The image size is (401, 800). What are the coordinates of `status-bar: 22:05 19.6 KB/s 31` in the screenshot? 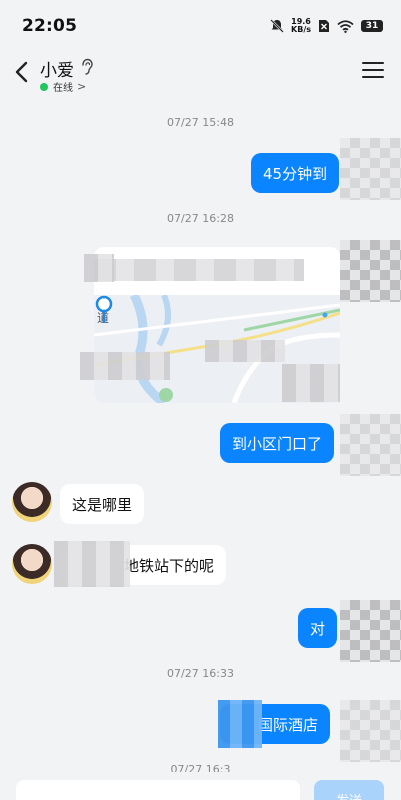 It's located at (200, 26).